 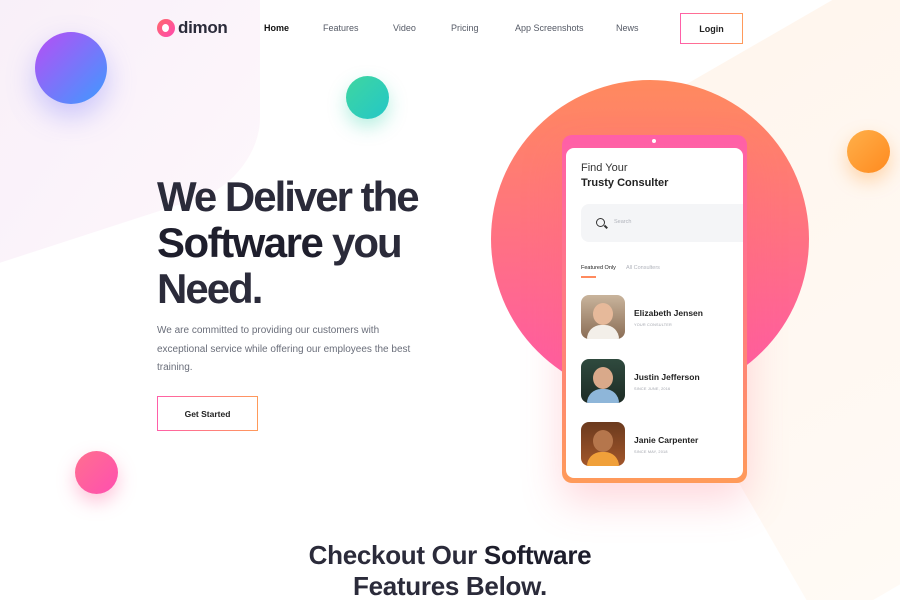 What do you see at coordinates (367, 97) in the screenshot?
I see `decorative-circle-green` at bounding box center [367, 97].